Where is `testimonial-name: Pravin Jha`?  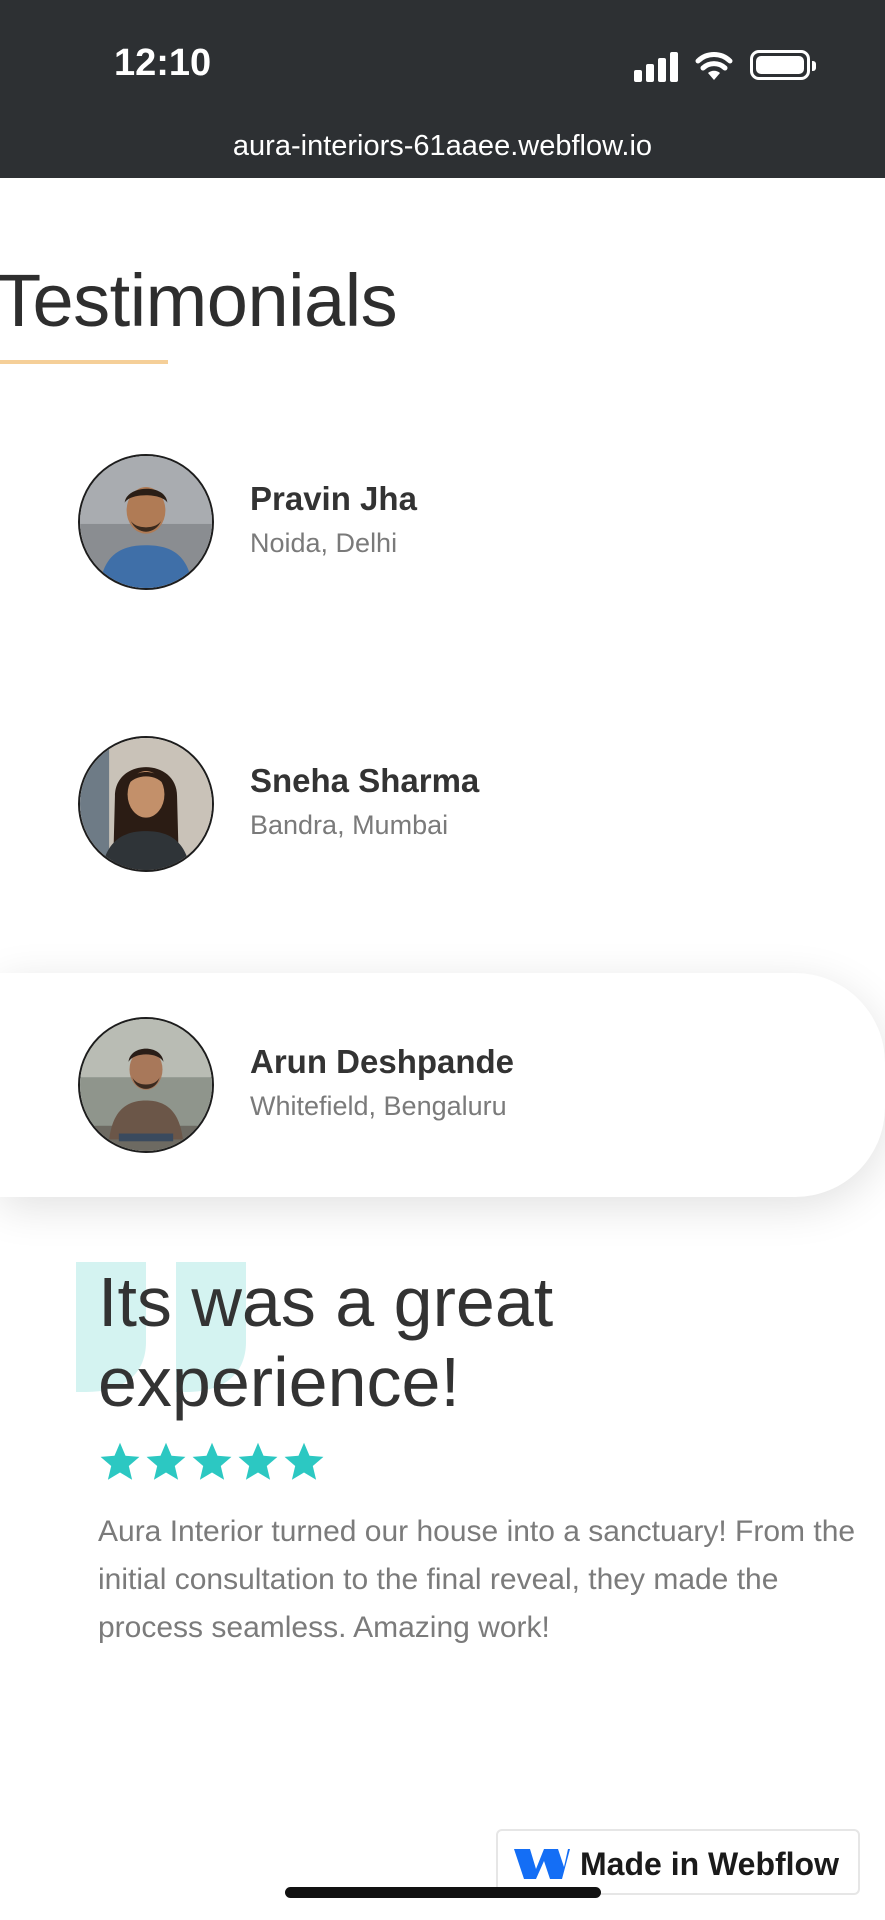 testimonial-name: Pravin Jha is located at coordinates (333, 498).